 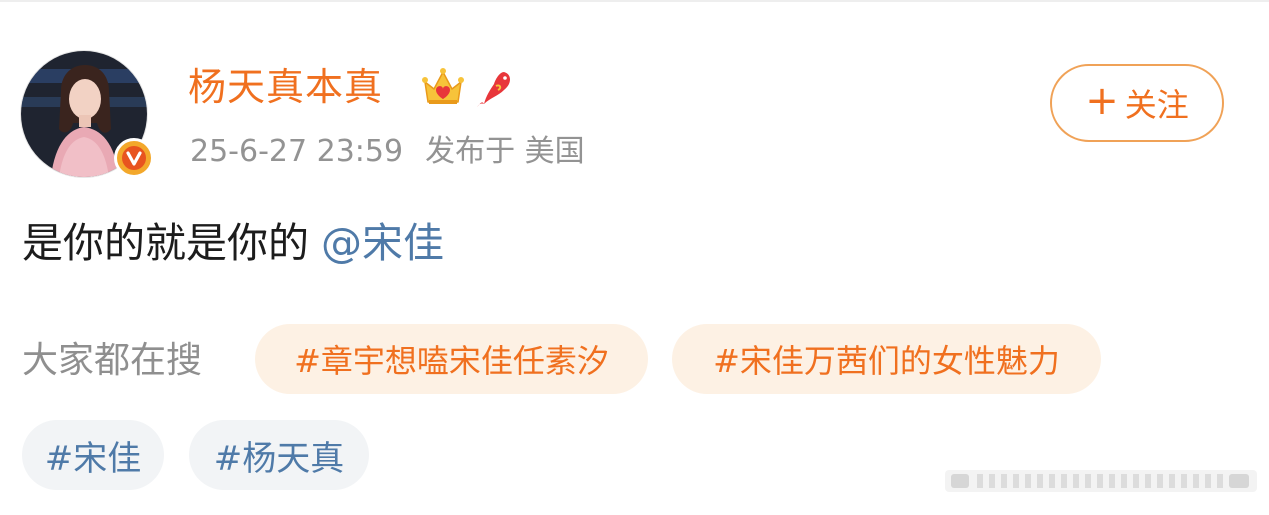 I want to click on post-meta: 25-6-27 23:59 发布于 美国, so click(x=387, y=152).